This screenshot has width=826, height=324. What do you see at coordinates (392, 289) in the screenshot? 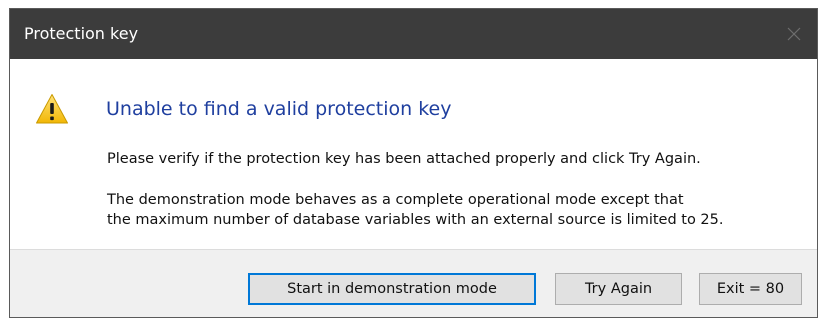
I see `start-demo-mode-button: Start in demonstration mode` at bounding box center [392, 289].